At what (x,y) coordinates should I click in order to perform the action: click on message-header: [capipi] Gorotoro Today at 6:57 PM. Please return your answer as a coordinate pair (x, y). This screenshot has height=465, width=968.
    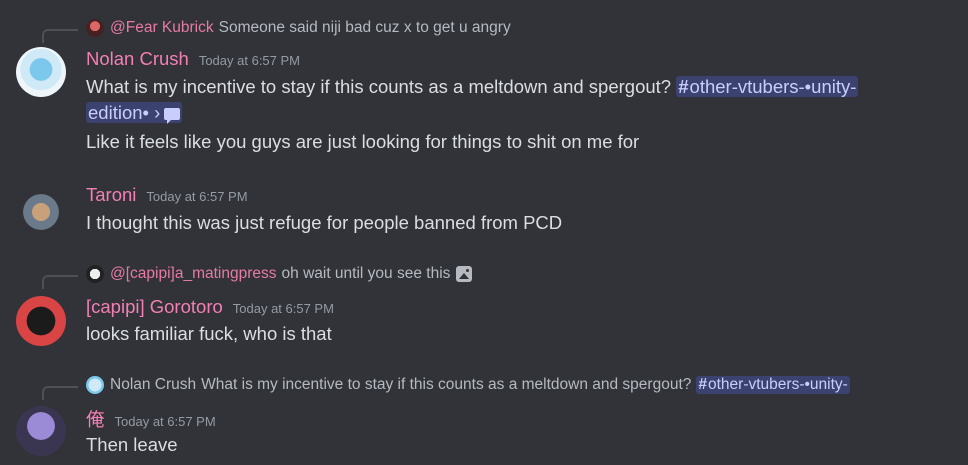
    Looking at the image, I should click on (210, 307).